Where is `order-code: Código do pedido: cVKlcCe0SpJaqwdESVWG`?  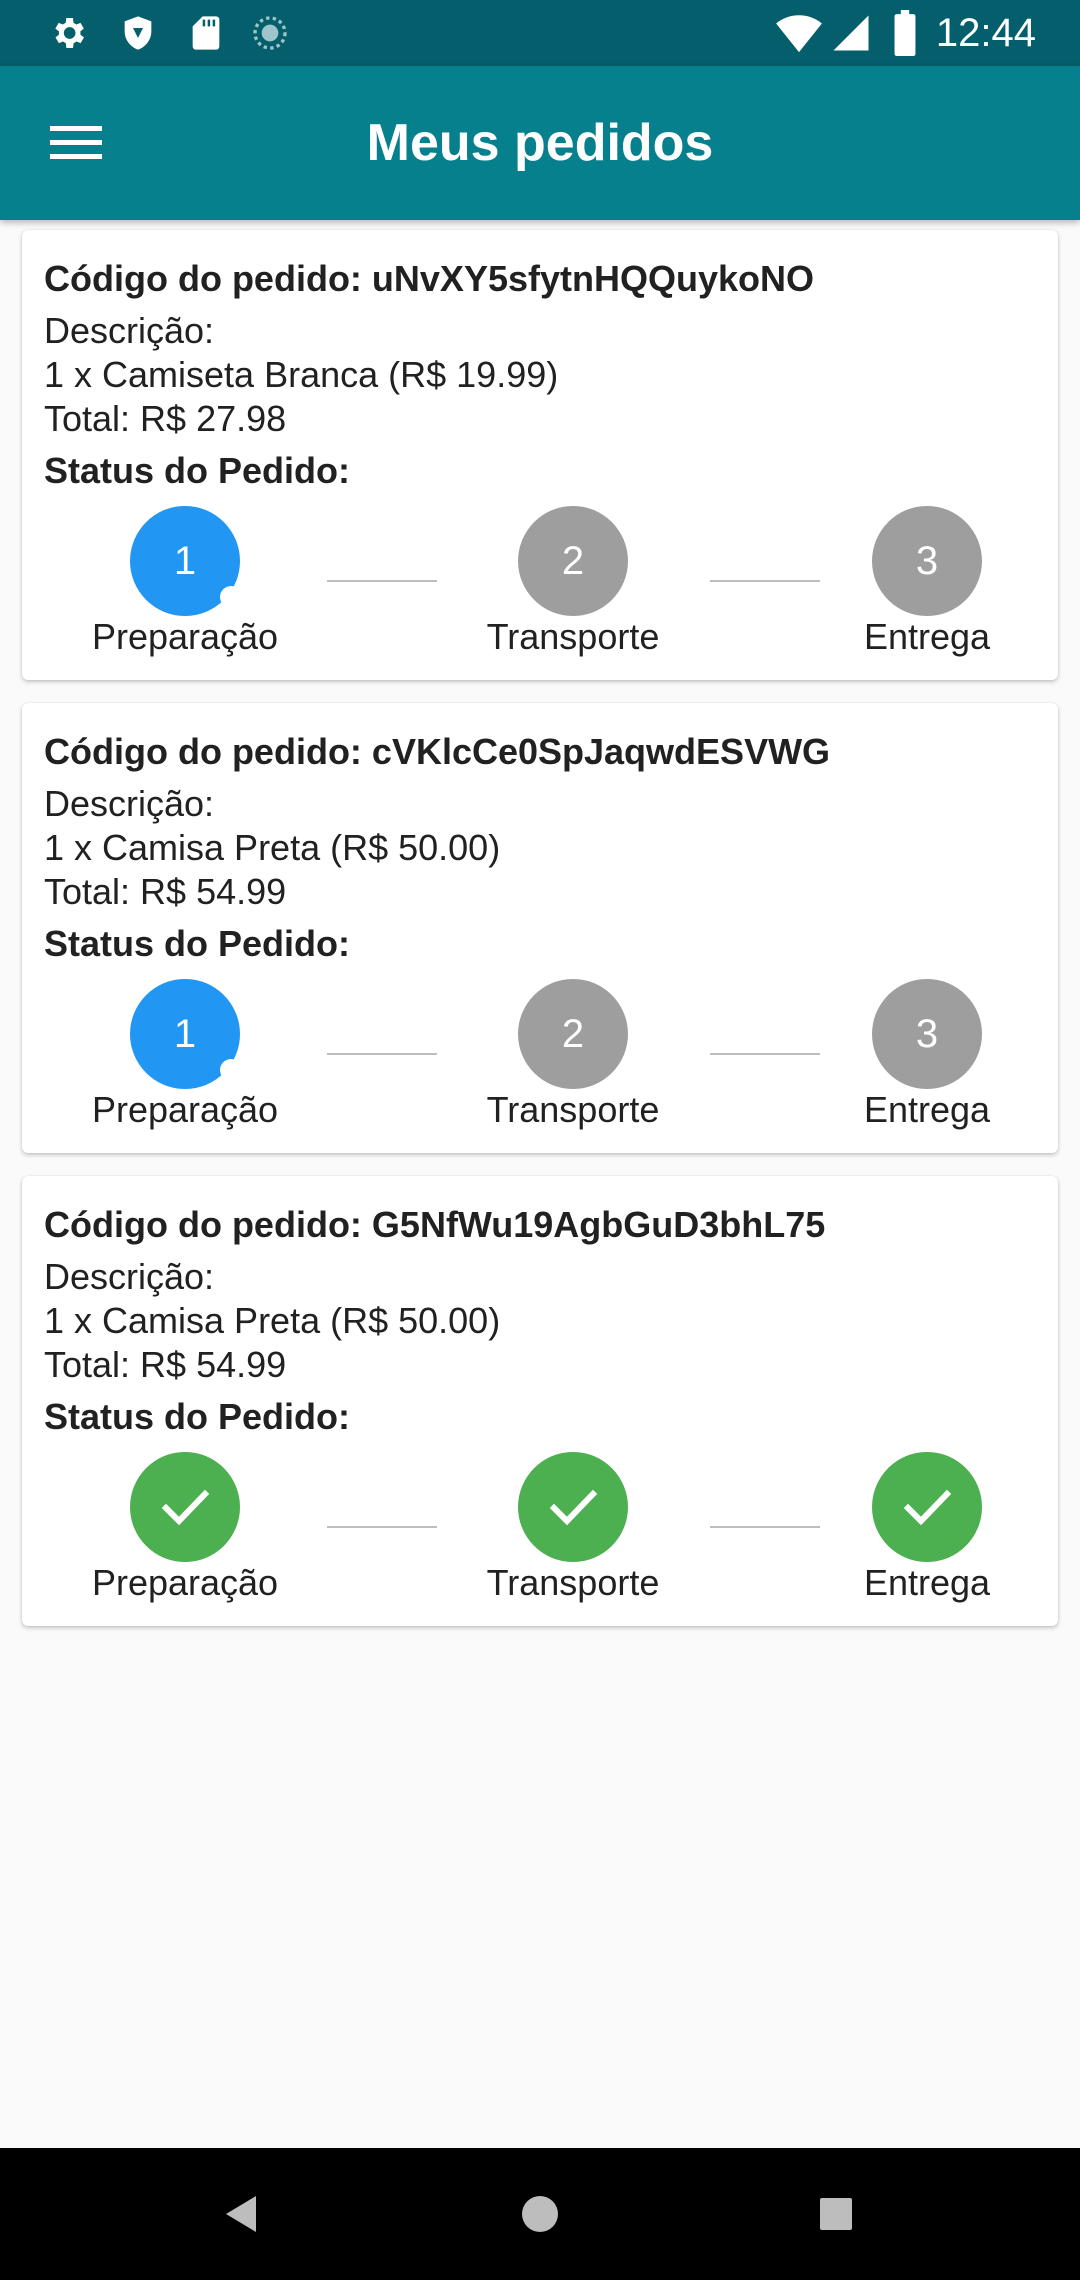
order-code: Código do pedido: cVKlcCe0SpJaqwdESVWG is located at coordinates (437, 751).